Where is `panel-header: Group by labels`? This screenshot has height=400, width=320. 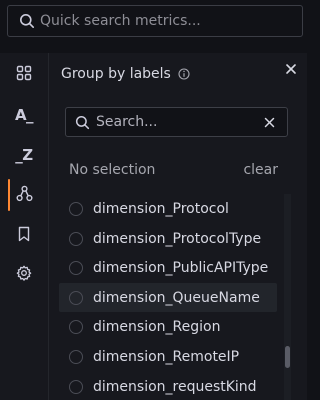 panel-header: Group by labels is located at coordinates (125, 74).